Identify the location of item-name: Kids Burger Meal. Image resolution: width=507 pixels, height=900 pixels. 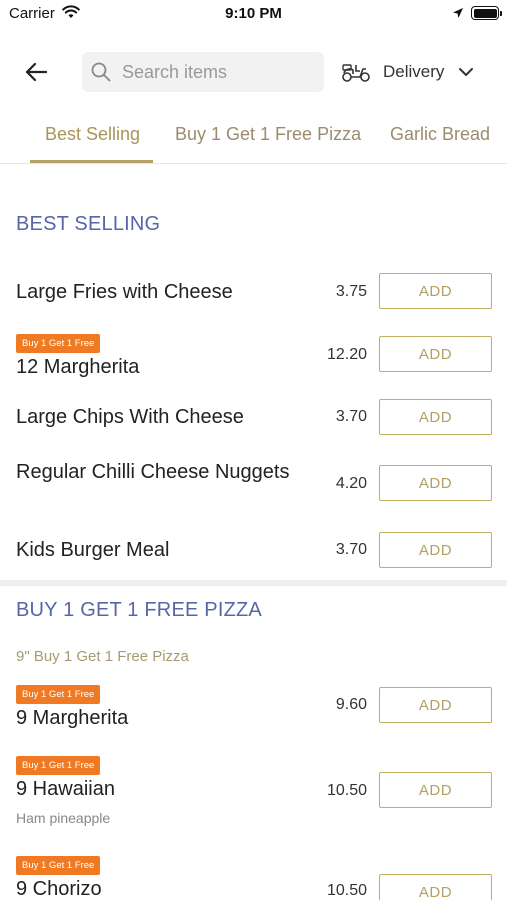
(93, 550).